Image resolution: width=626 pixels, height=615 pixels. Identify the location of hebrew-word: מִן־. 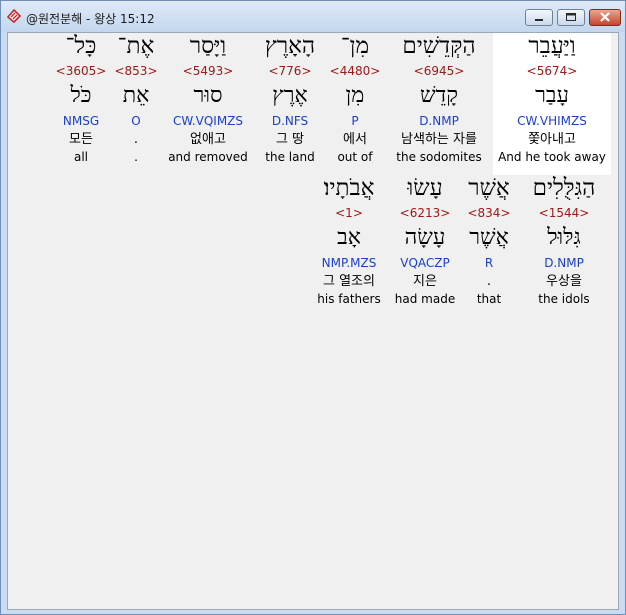
(355, 46).